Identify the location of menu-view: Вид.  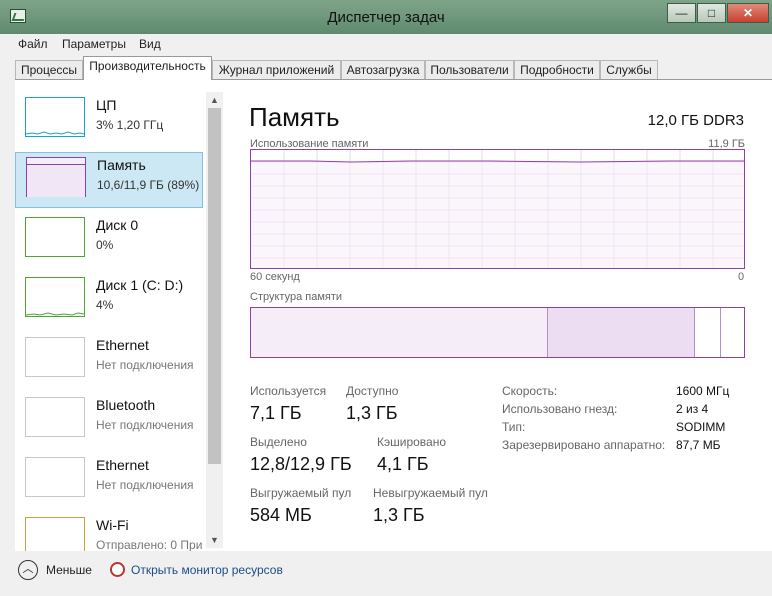
(150, 44).